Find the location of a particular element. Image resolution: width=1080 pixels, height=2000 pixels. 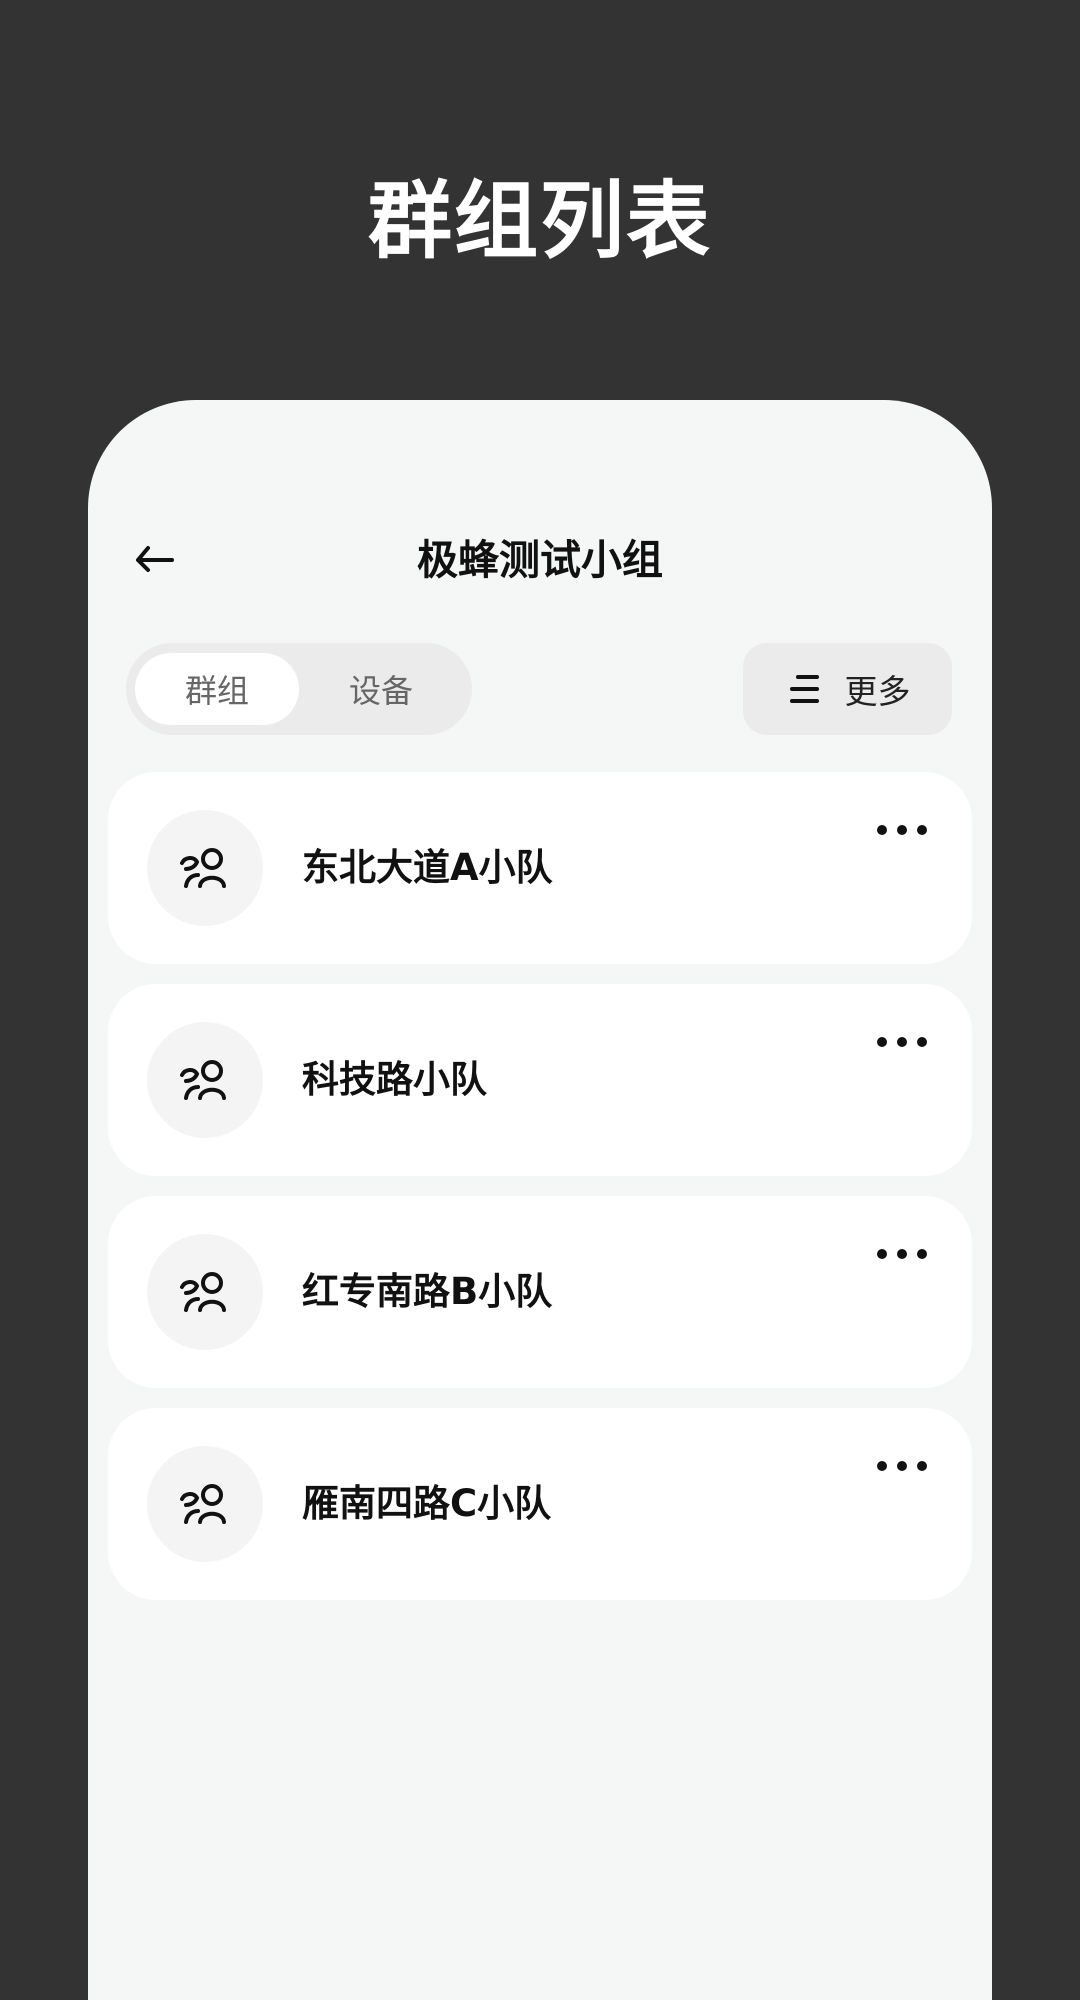

group-card: 东北大道A小队 is located at coordinates (540, 868).